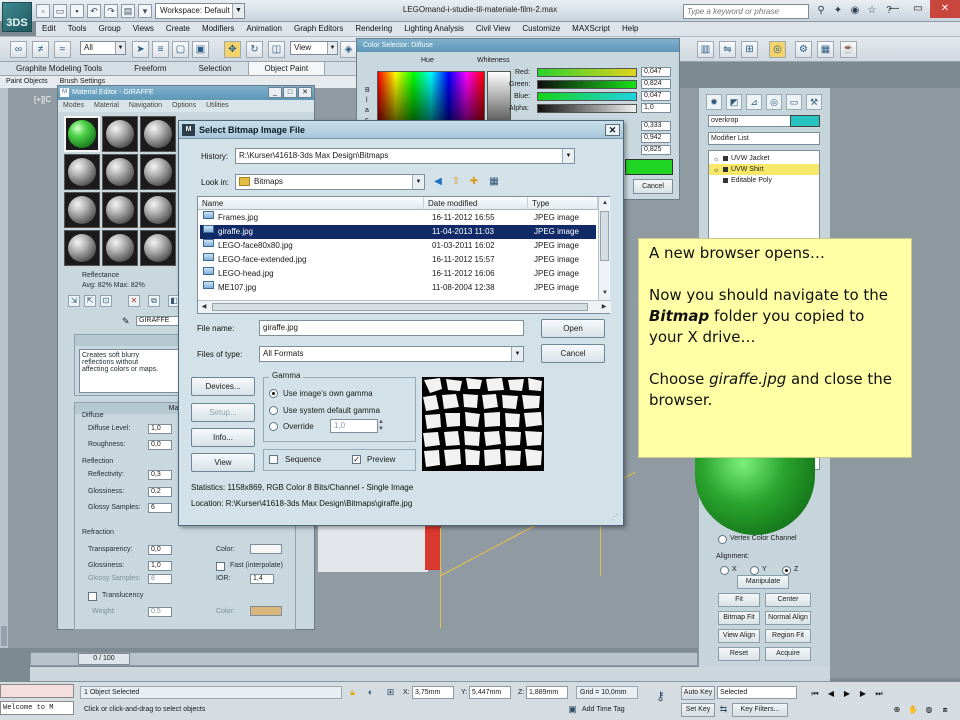  What do you see at coordinates (656, 138) in the screenshot?
I see `saturation-value: 0,942` at bounding box center [656, 138].